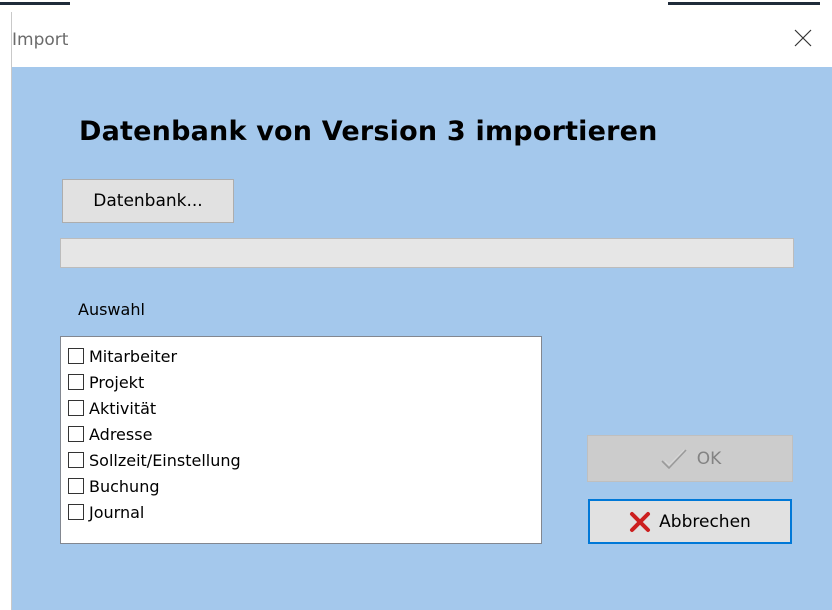  What do you see at coordinates (705, 521) in the screenshot?
I see `cancel-label: Abbrechen` at bounding box center [705, 521].